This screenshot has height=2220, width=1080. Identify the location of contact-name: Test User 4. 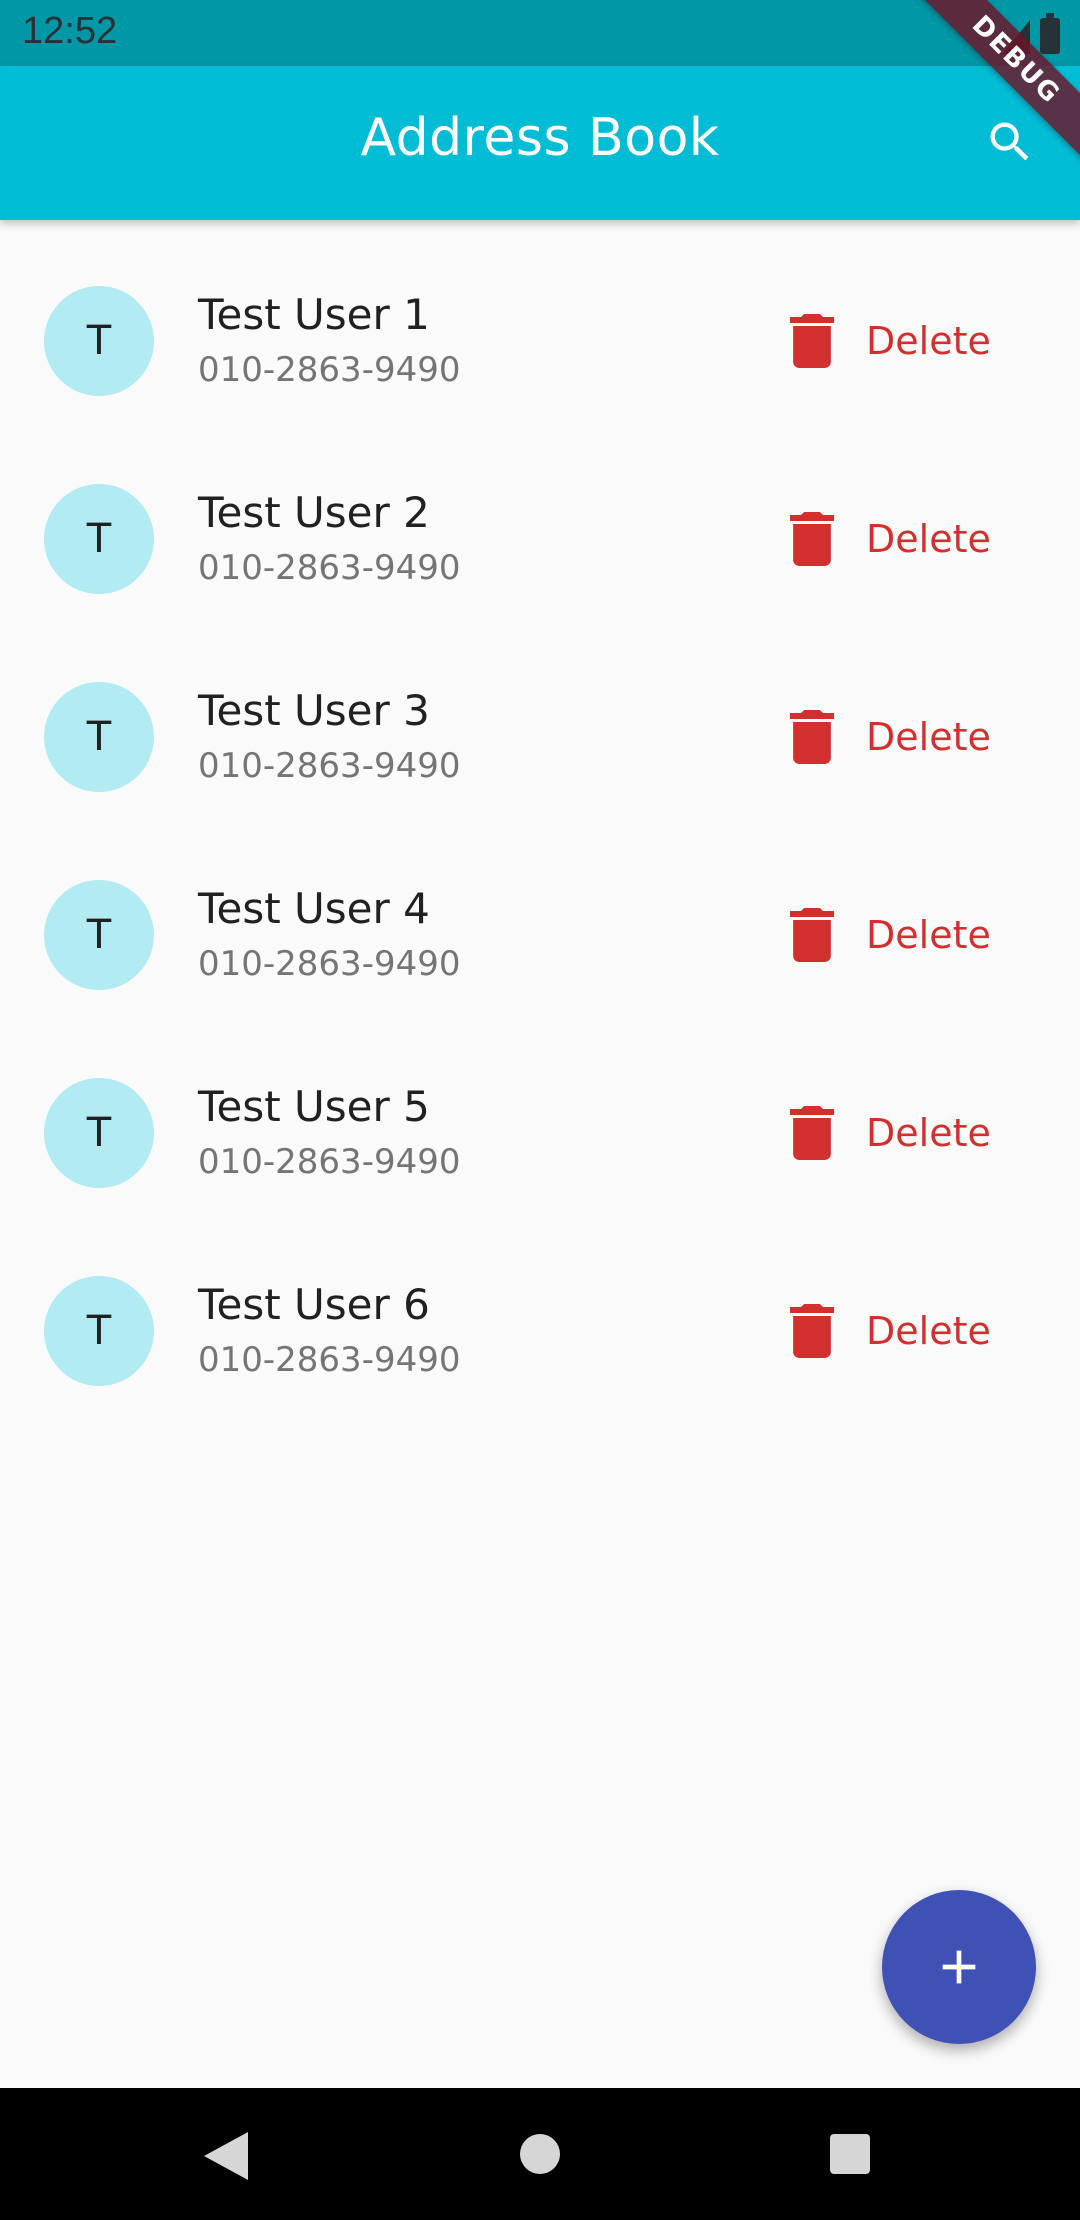
(314, 908).